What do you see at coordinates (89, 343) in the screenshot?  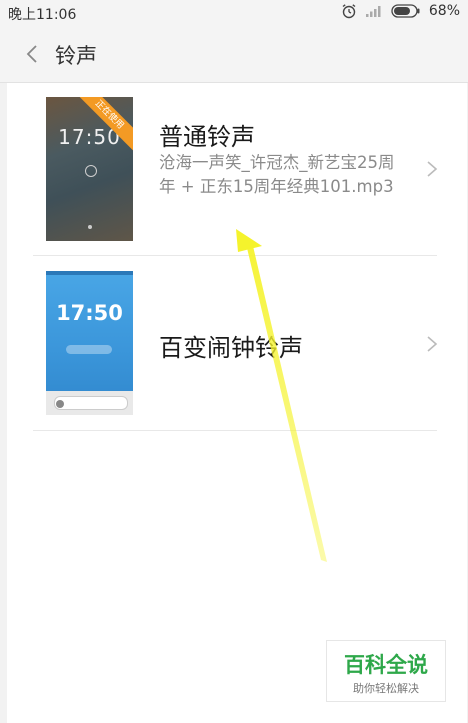 I see `alarm-preview-thumbnail: 17:50` at bounding box center [89, 343].